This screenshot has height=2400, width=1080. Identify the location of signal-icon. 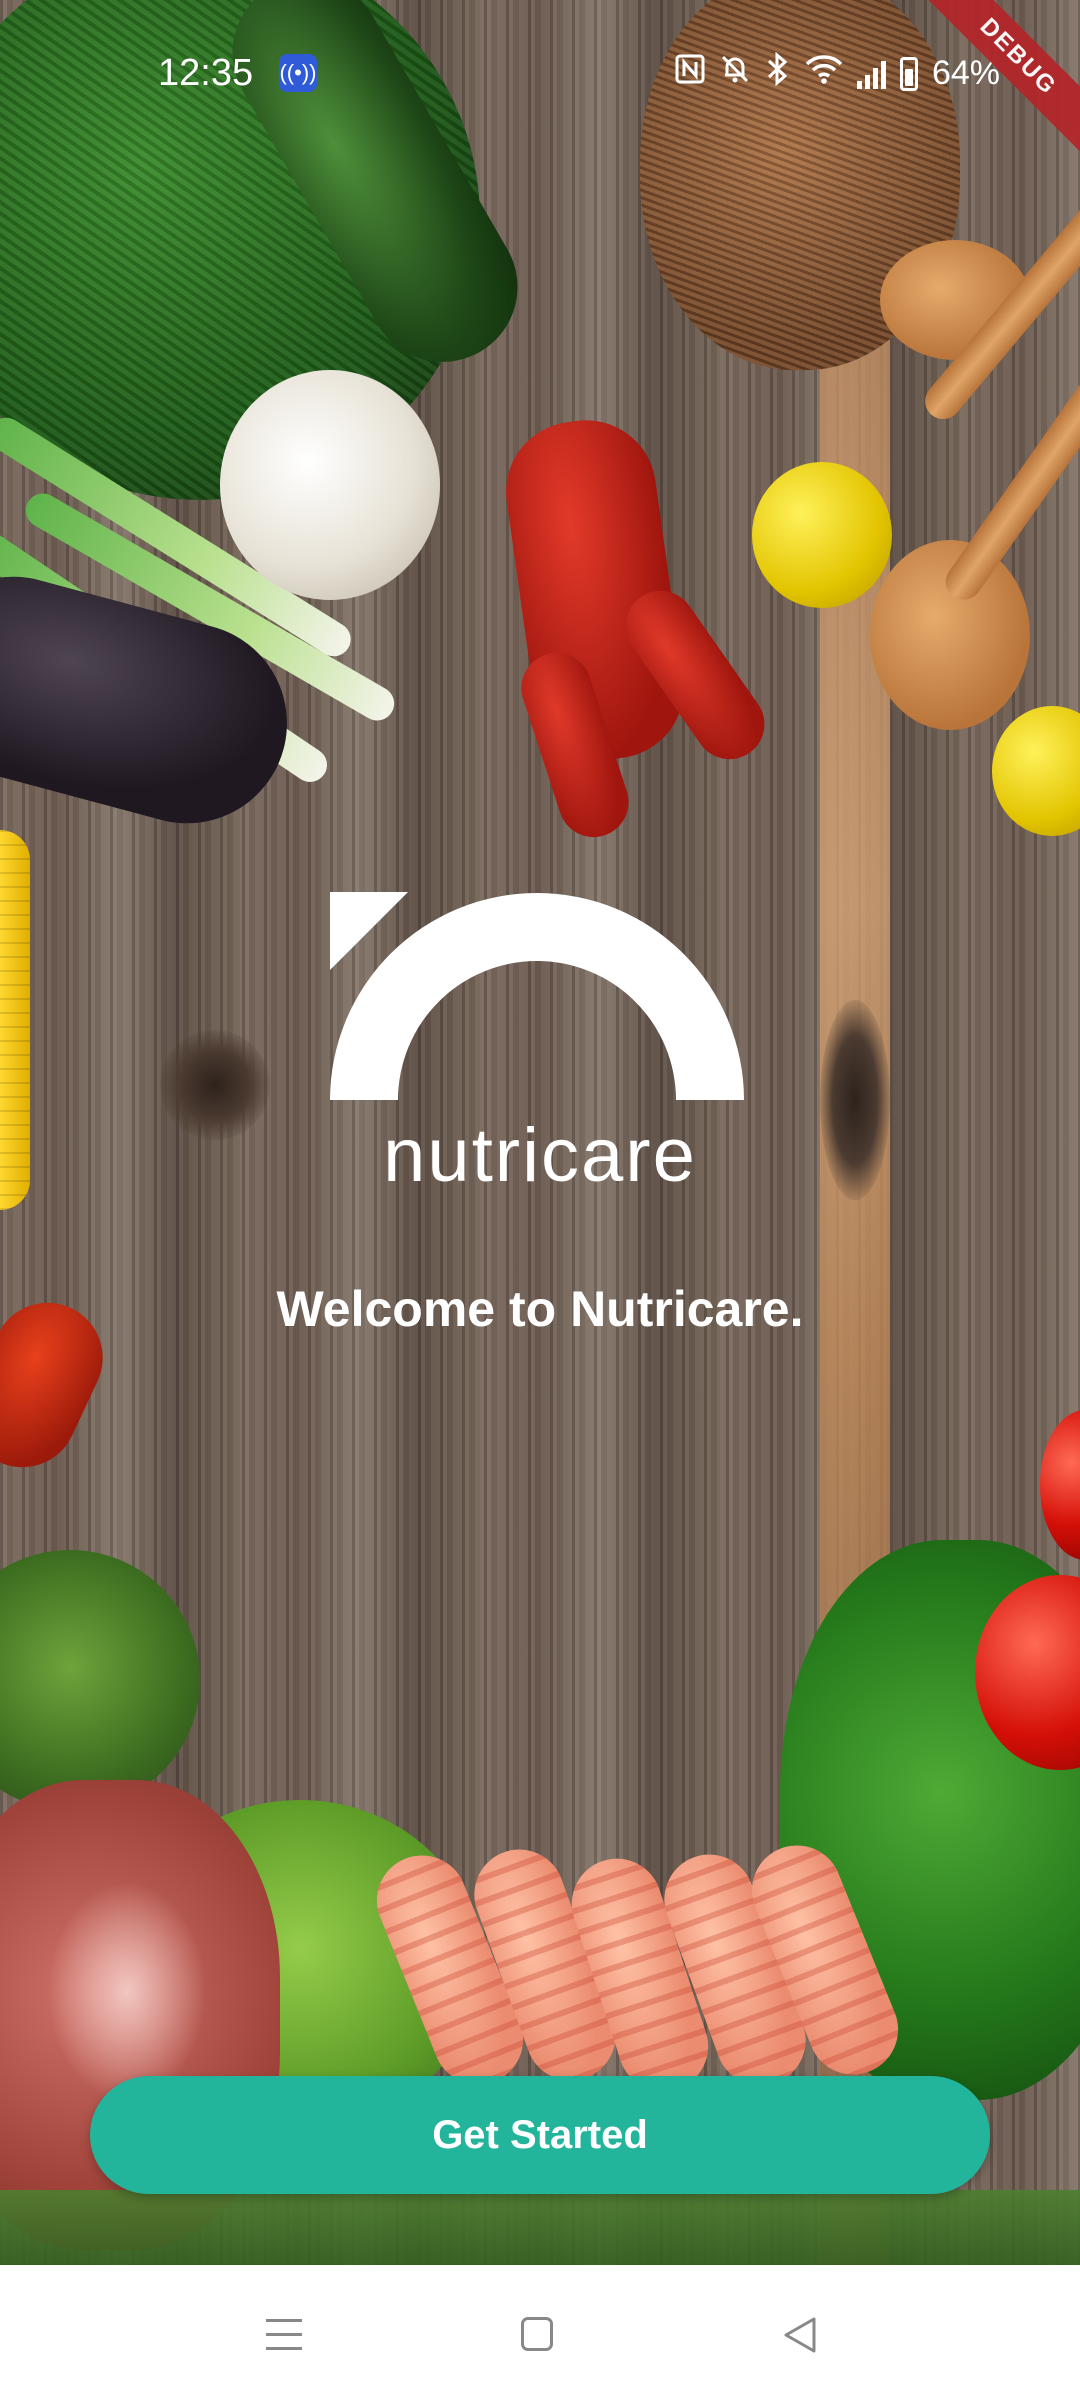
(871, 74).